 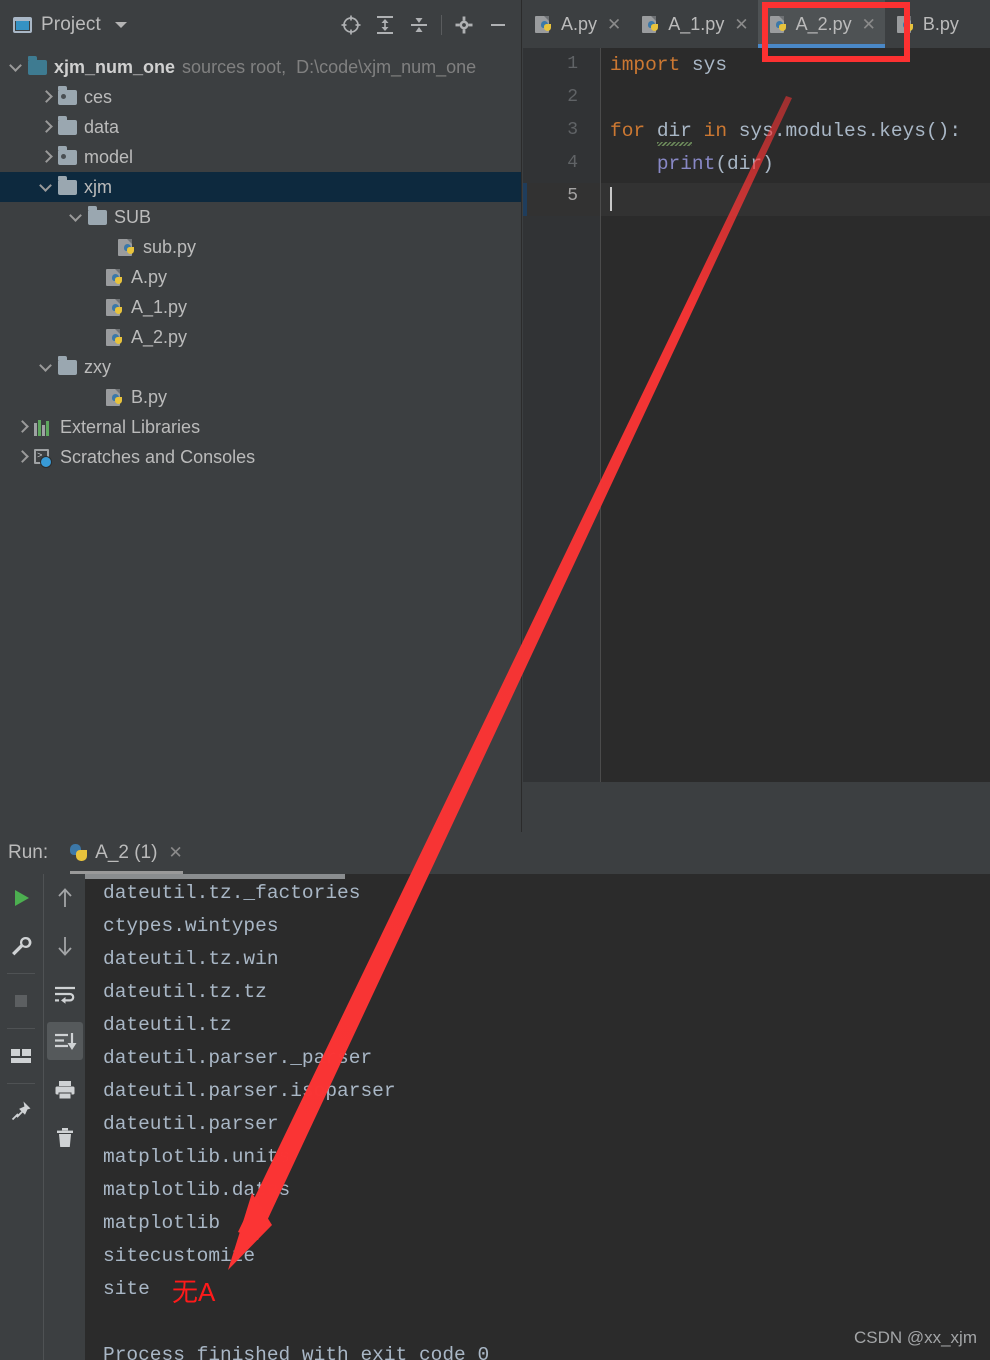 What do you see at coordinates (351, 25) in the screenshot?
I see `locate-target-icon` at bounding box center [351, 25].